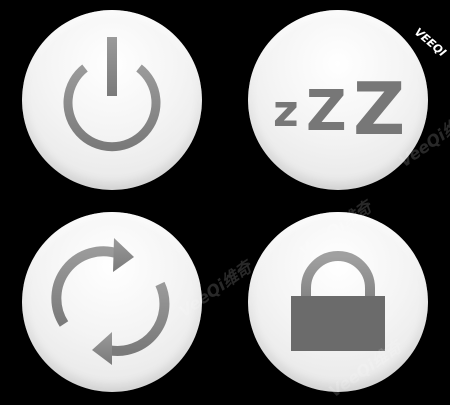 The height and width of the screenshot is (405, 450). What do you see at coordinates (112, 94) in the screenshot?
I see `power-icon` at bounding box center [112, 94].